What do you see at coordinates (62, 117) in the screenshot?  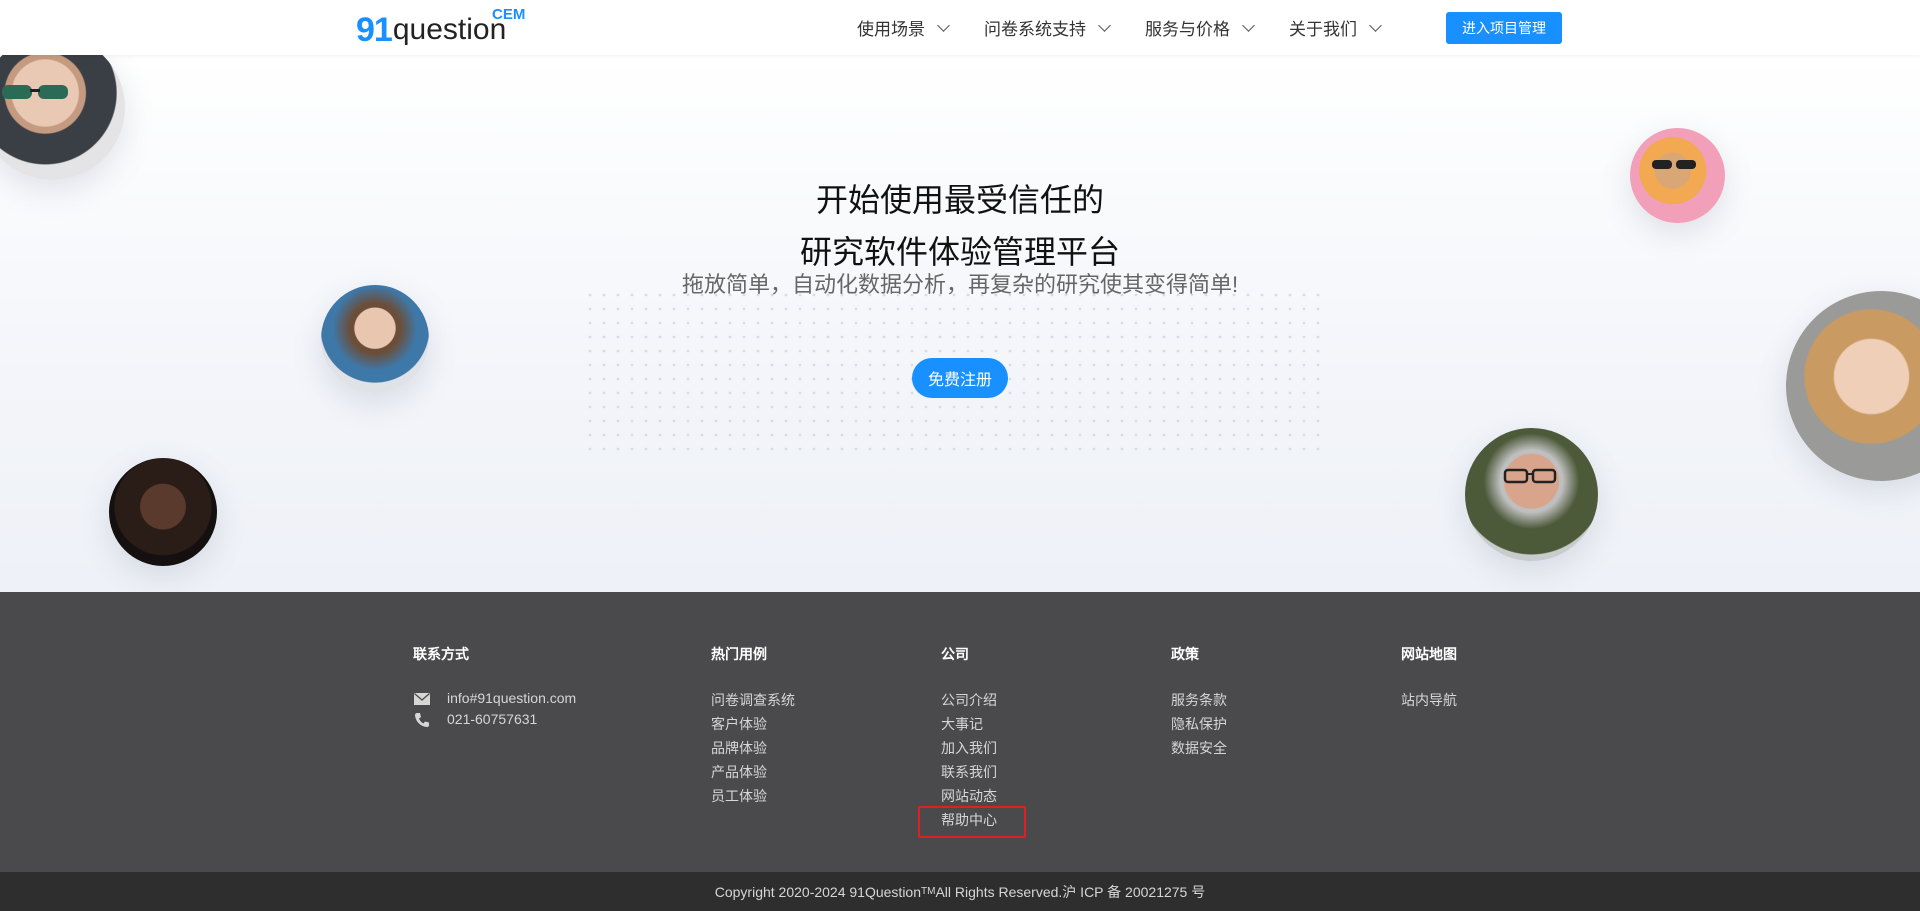 I see `avatar-man-sunglasses` at bounding box center [62, 117].